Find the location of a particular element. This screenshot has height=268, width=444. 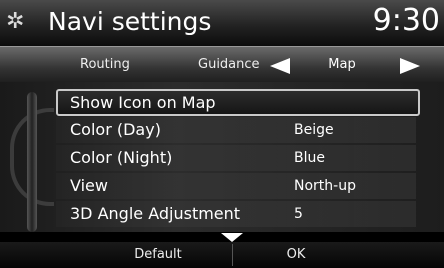

clock: 9:30 is located at coordinates (406, 20).